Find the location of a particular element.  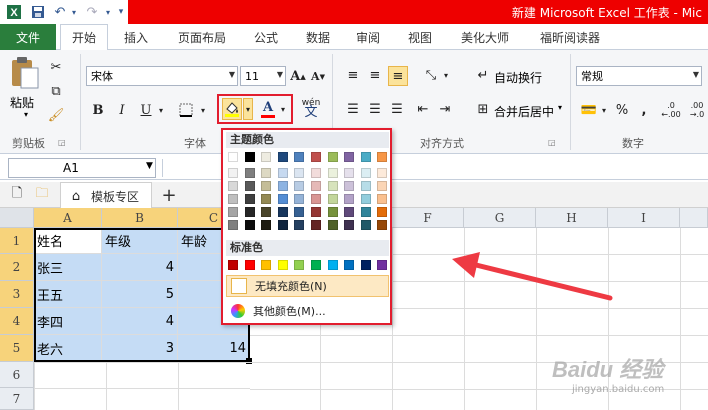

paste-dropdown-icon: ▾ is located at coordinates (26, 114).